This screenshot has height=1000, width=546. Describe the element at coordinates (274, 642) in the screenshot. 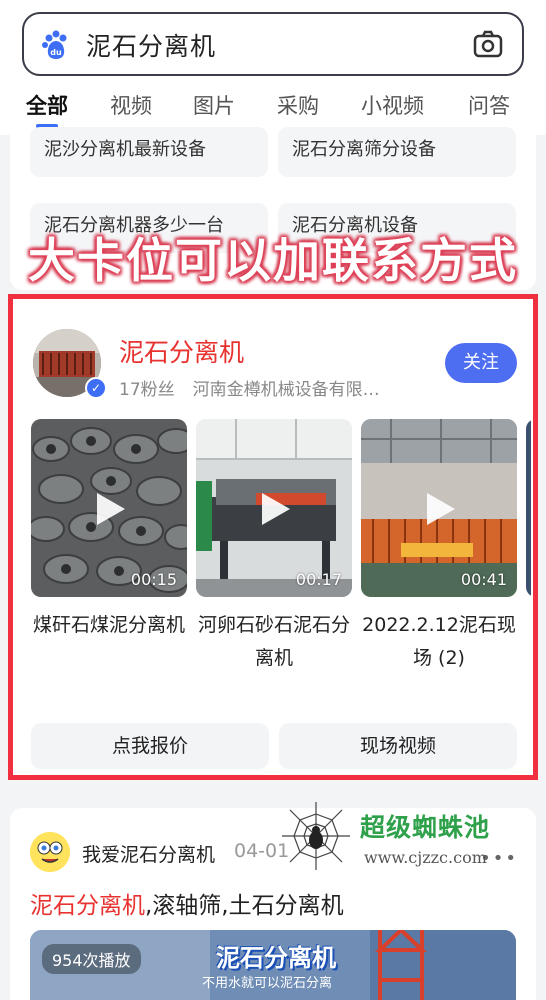

I see `video-title: 河卵石砂石泥石分离机` at that location.